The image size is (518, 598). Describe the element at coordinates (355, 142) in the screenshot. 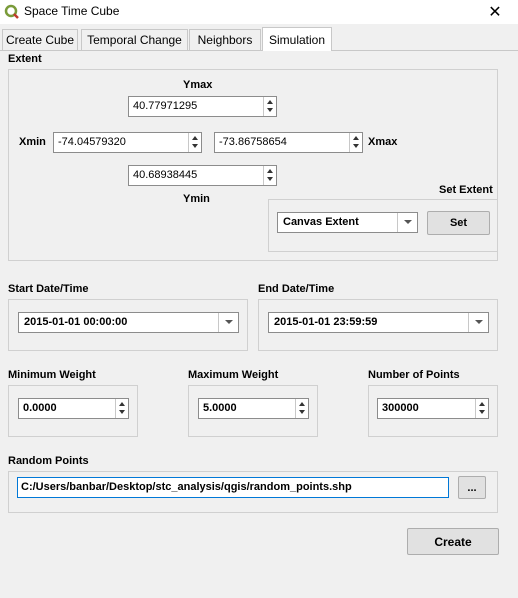

I see `xmax-stepper` at that location.